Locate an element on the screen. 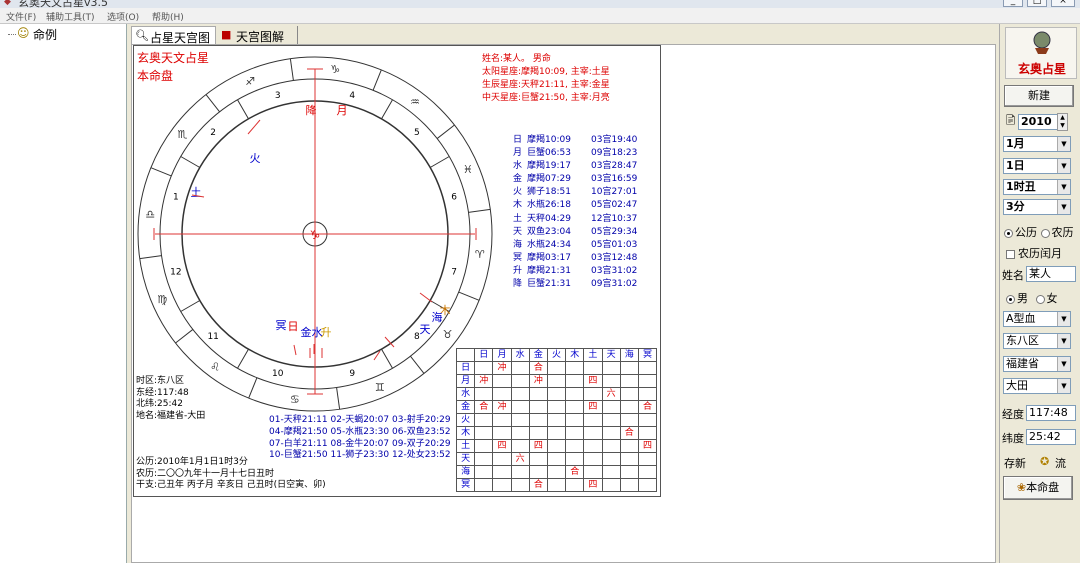 The image size is (1080, 563). new-button: 新建 is located at coordinates (1039, 96).